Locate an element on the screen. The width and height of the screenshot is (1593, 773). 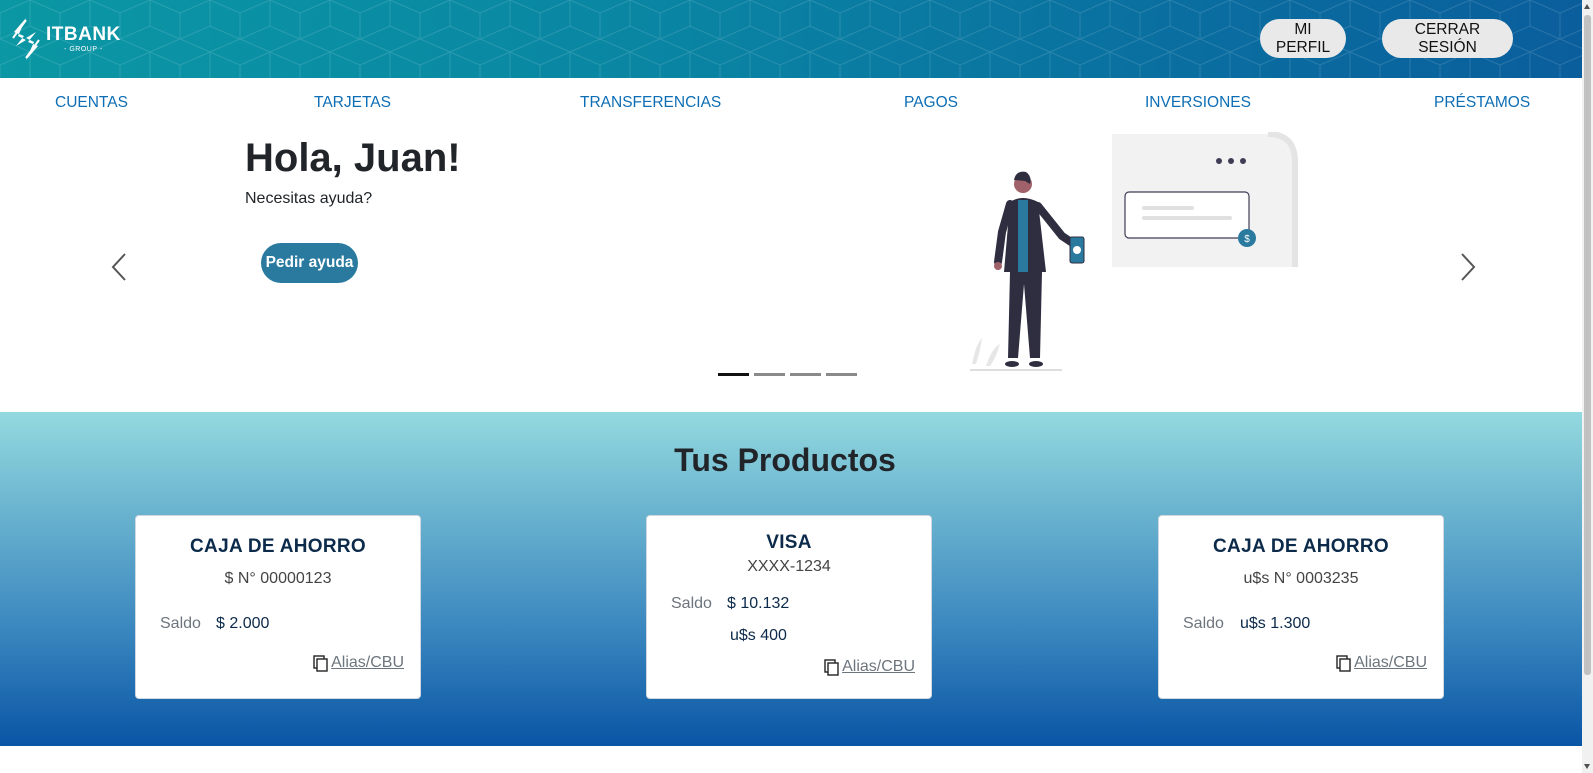
logo-text: ITBANK is located at coordinates (83, 34).